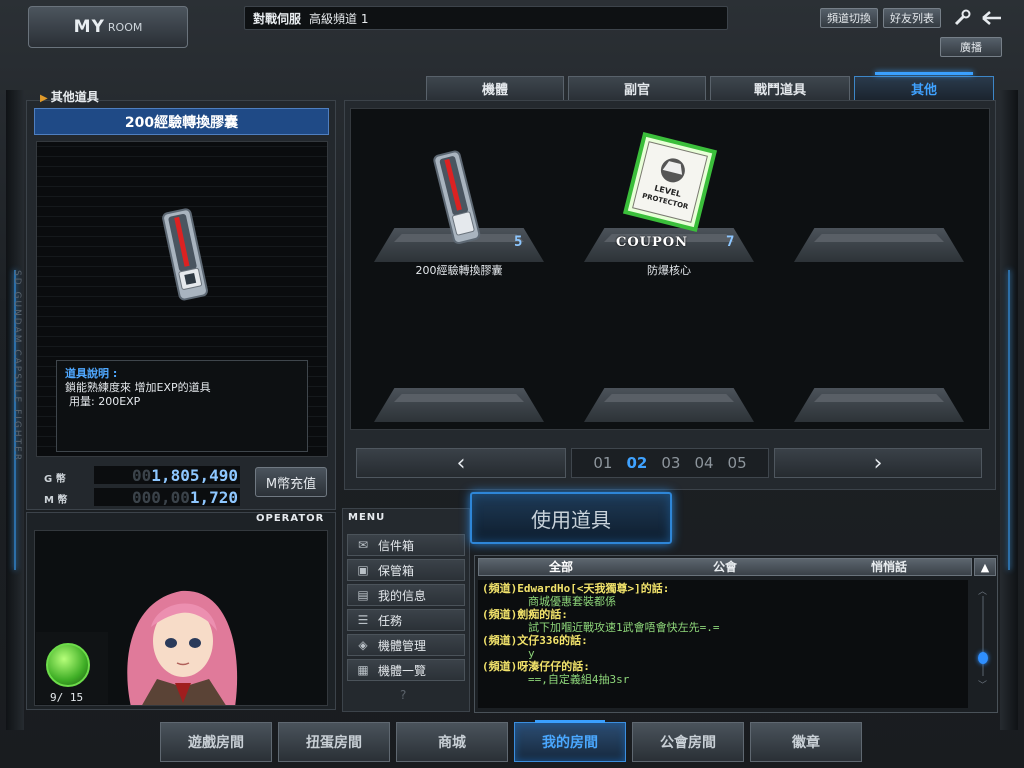  I want to click on triangle-icon: ▶, so click(44, 98).